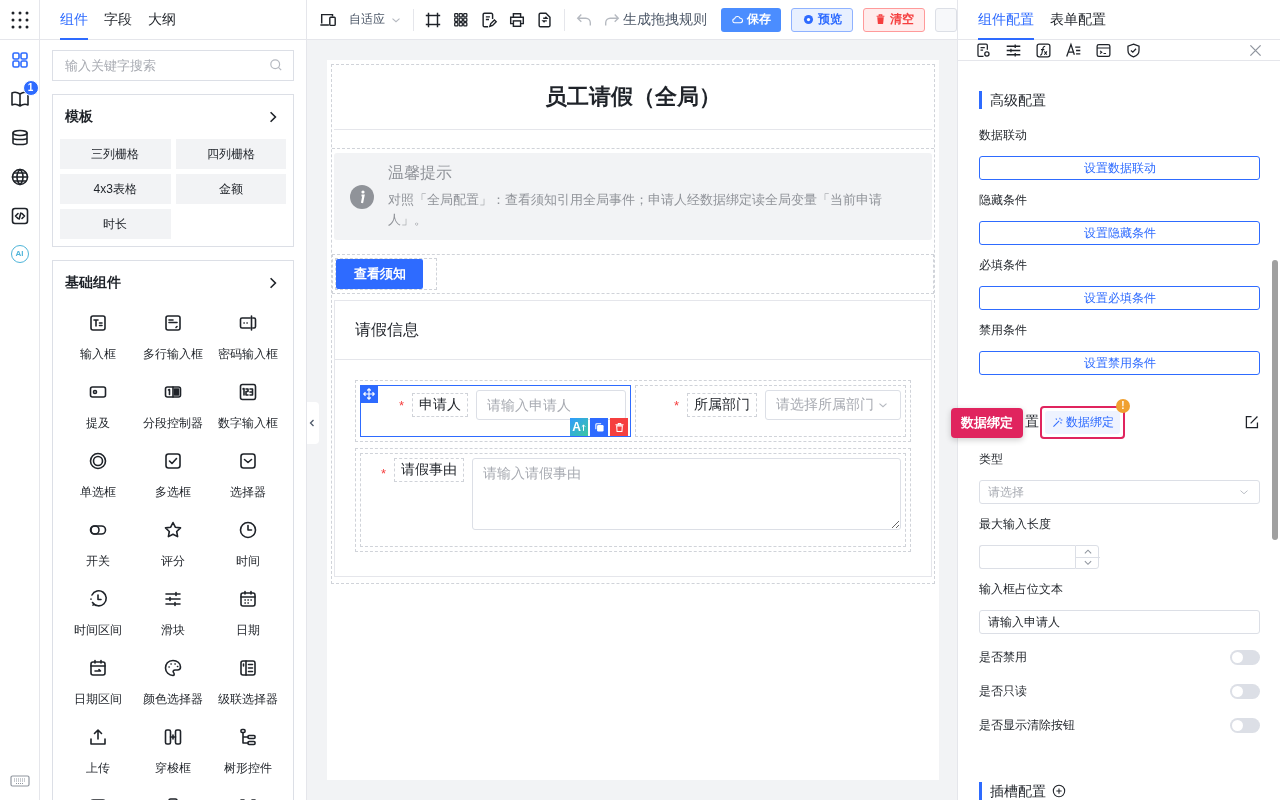 The height and width of the screenshot is (800, 1280). Describe the element at coordinates (173, 323) in the screenshot. I see `text-area-icon` at that location.